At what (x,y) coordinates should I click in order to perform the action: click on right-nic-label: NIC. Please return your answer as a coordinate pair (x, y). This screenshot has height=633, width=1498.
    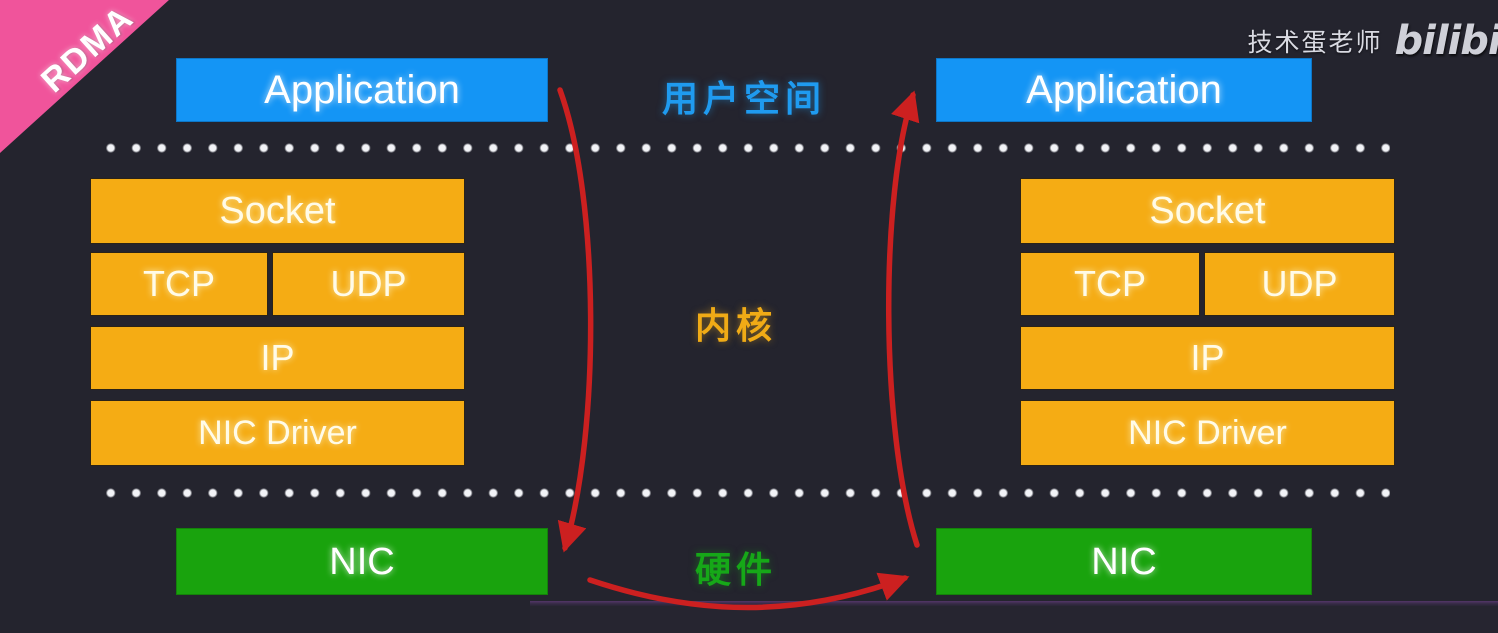
    Looking at the image, I should click on (1124, 561).